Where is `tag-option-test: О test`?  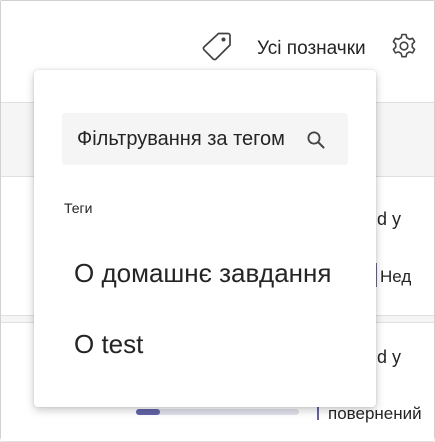
tag-option-test: О test is located at coordinates (108, 344).